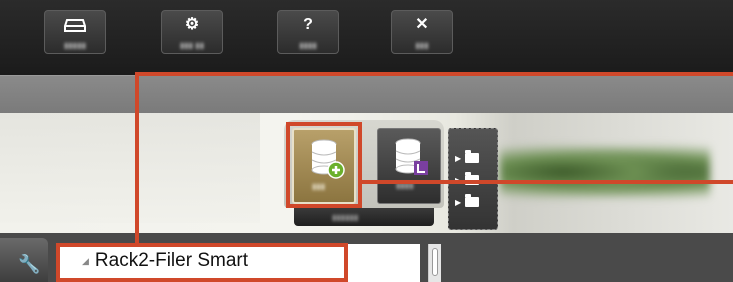  I want to click on close-button-label: ▮▮▮, so click(422, 45).